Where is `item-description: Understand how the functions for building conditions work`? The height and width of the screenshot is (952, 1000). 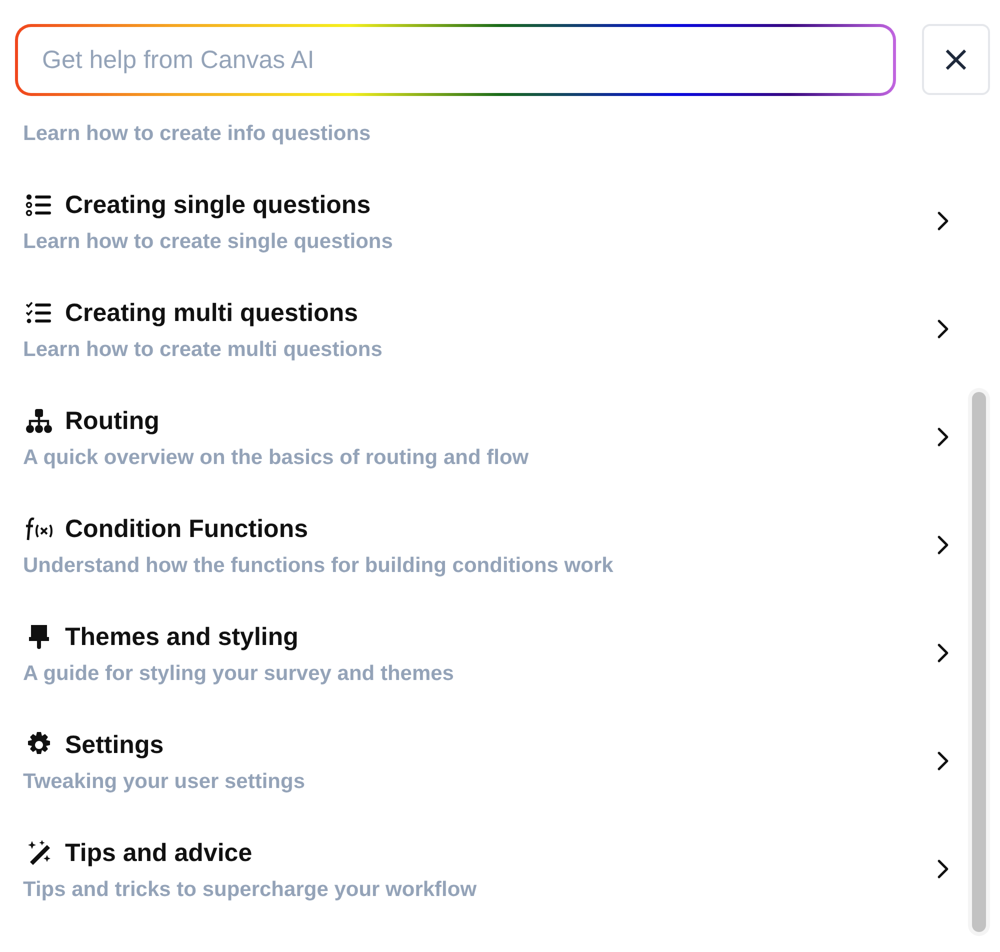 item-description: Understand how the functions for building conditions work is located at coordinates (318, 566).